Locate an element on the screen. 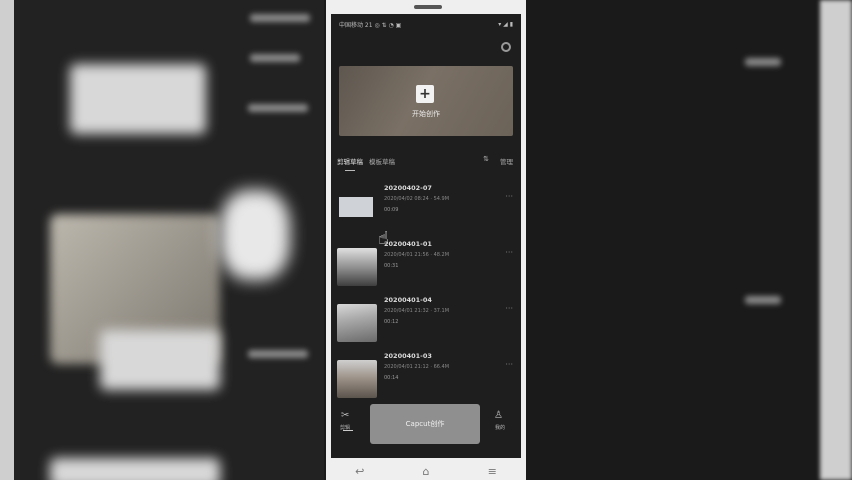 The height and width of the screenshot is (480, 852). home-icon: ⌂ is located at coordinates (426, 471).